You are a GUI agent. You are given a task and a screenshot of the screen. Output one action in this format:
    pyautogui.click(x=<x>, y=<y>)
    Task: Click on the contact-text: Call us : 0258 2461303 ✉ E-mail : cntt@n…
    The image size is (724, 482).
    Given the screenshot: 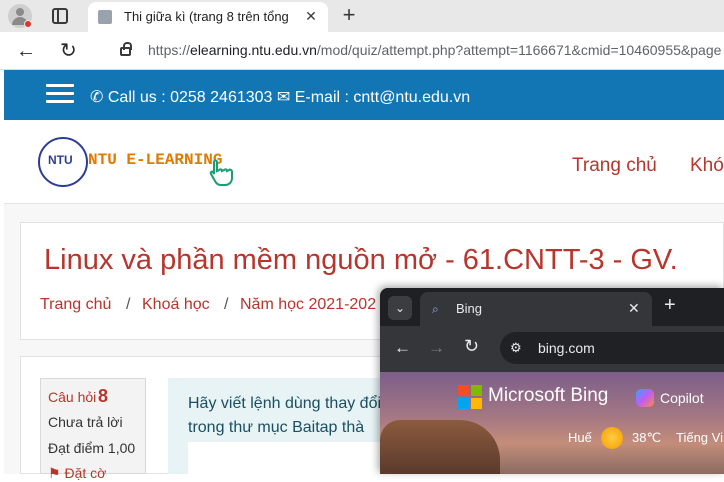 What is the action you would take?
    pyautogui.click(x=289, y=97)
    